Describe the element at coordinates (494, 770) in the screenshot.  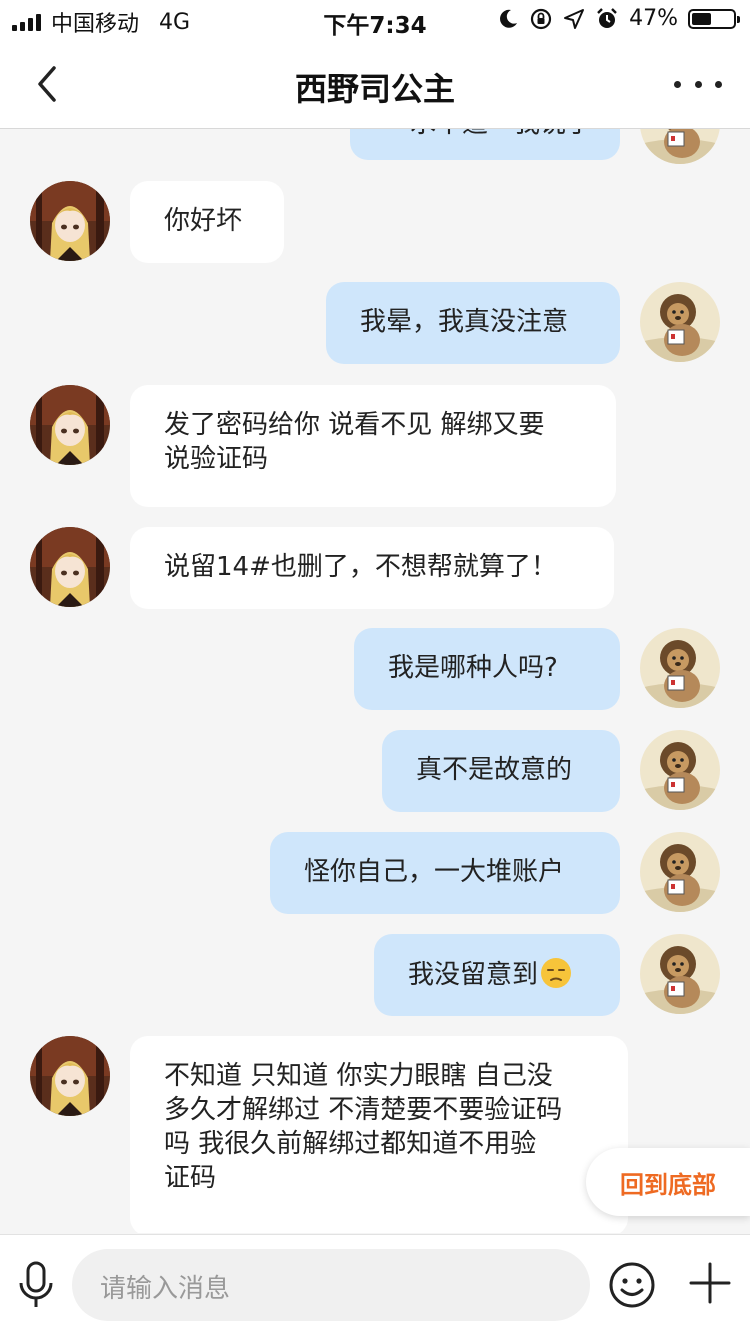
I see `message-text: 真不是故意的` at that location.